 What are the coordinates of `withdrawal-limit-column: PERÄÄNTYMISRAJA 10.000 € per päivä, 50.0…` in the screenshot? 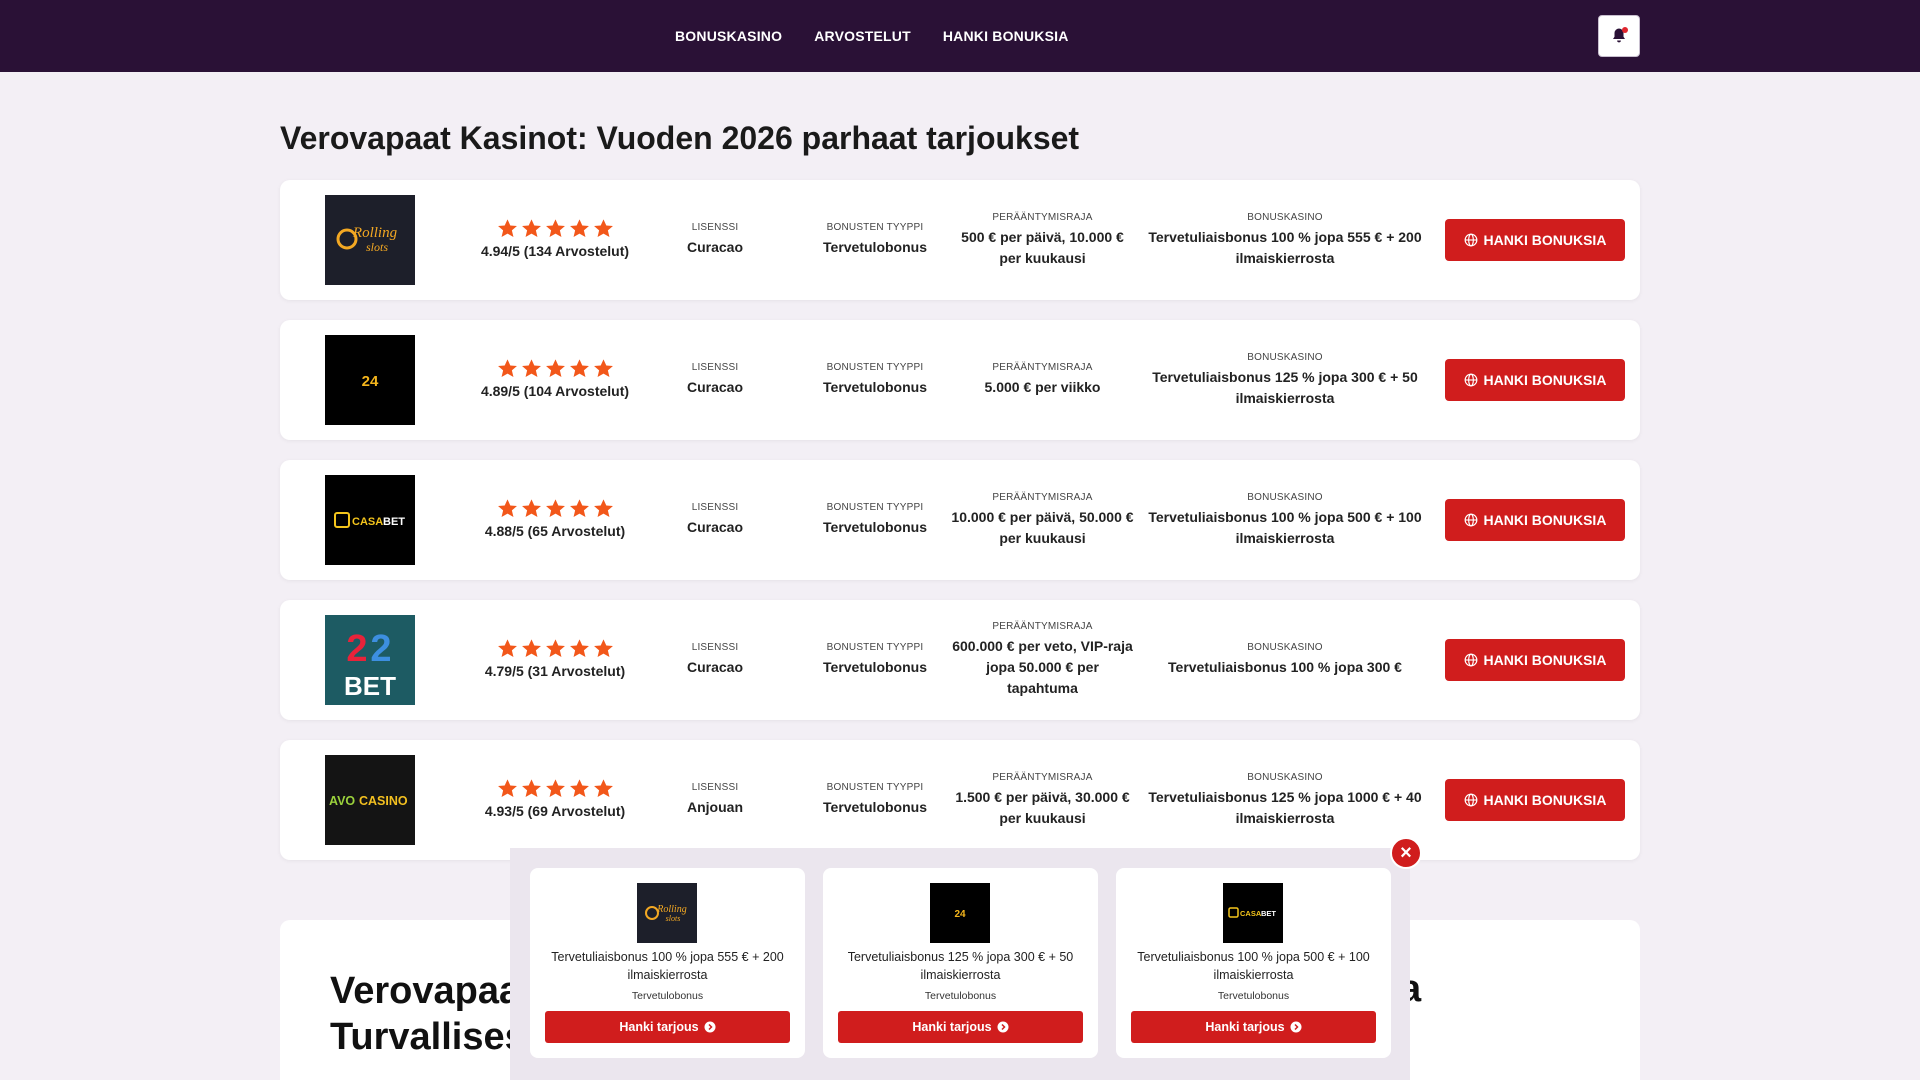 It's located at (1042, 520).